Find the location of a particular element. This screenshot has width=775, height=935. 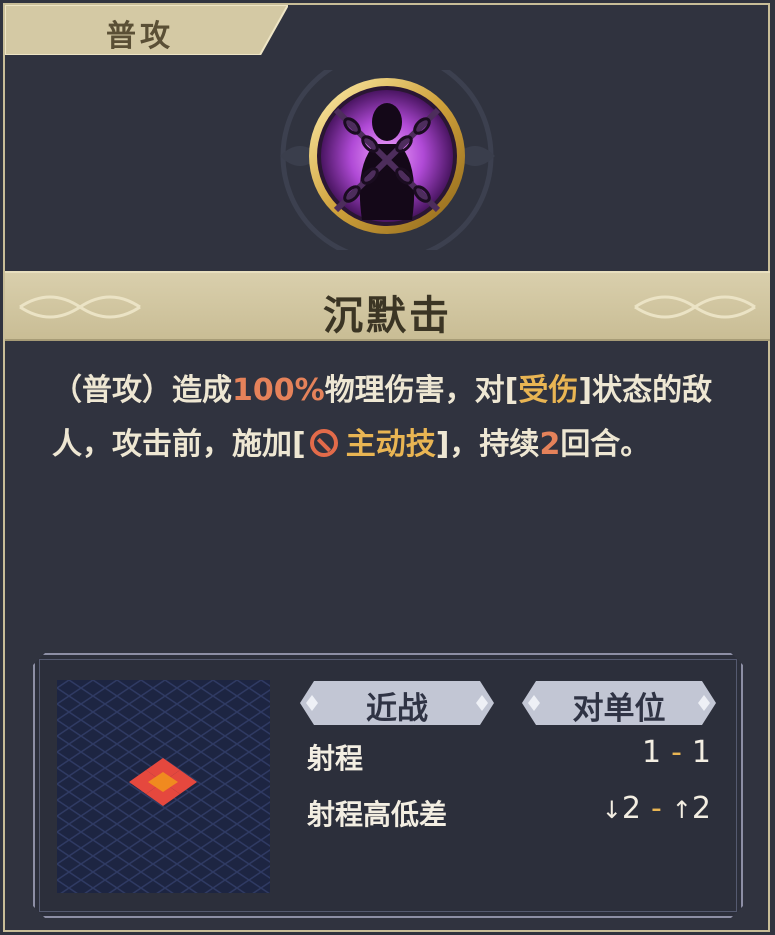

range-dash: - is located at coordinates (676, 752).